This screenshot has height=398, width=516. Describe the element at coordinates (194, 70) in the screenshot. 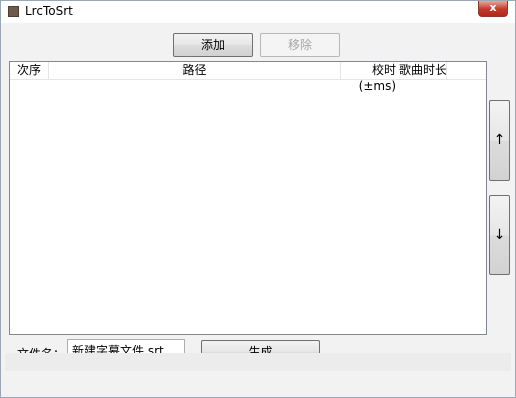

I see `column-path: 路径` at that location.